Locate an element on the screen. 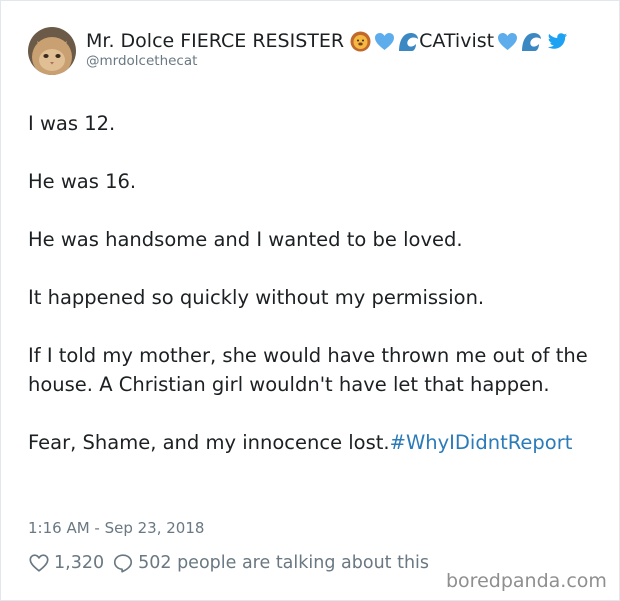 This screenshot has height=601, width=620. tweet-paragraph: He was 16. is located at coordinates (82, 181).